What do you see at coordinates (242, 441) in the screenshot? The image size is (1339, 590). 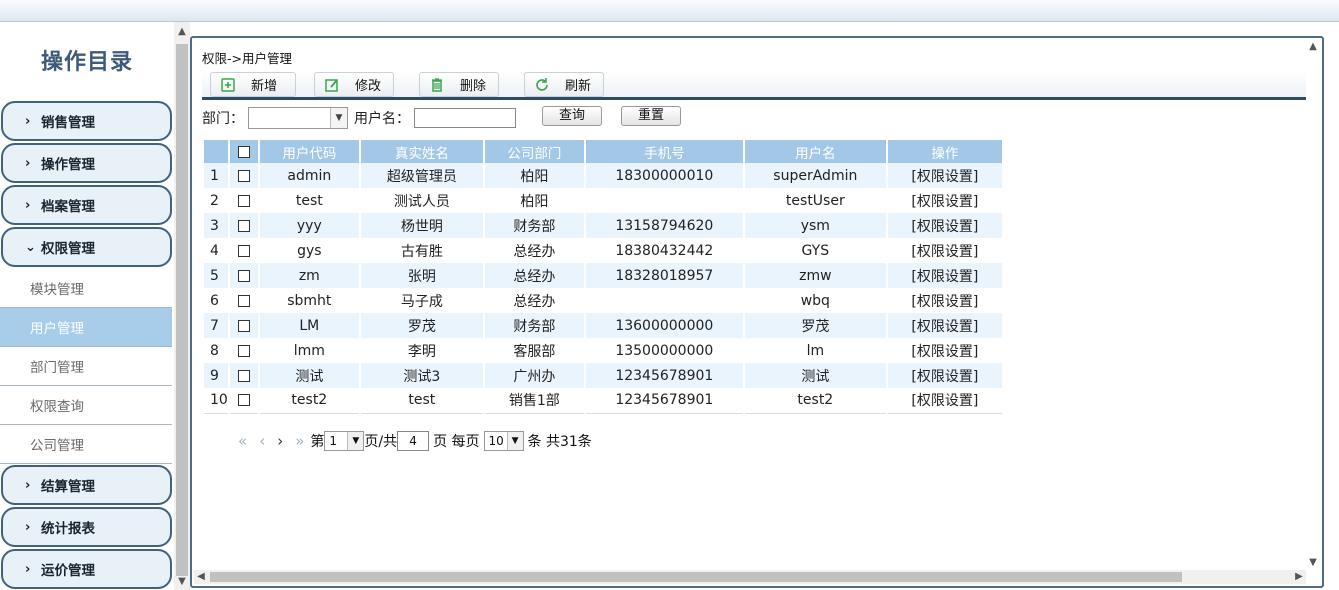 I see `first-page-icon: «` at bounding box center [242, 441].